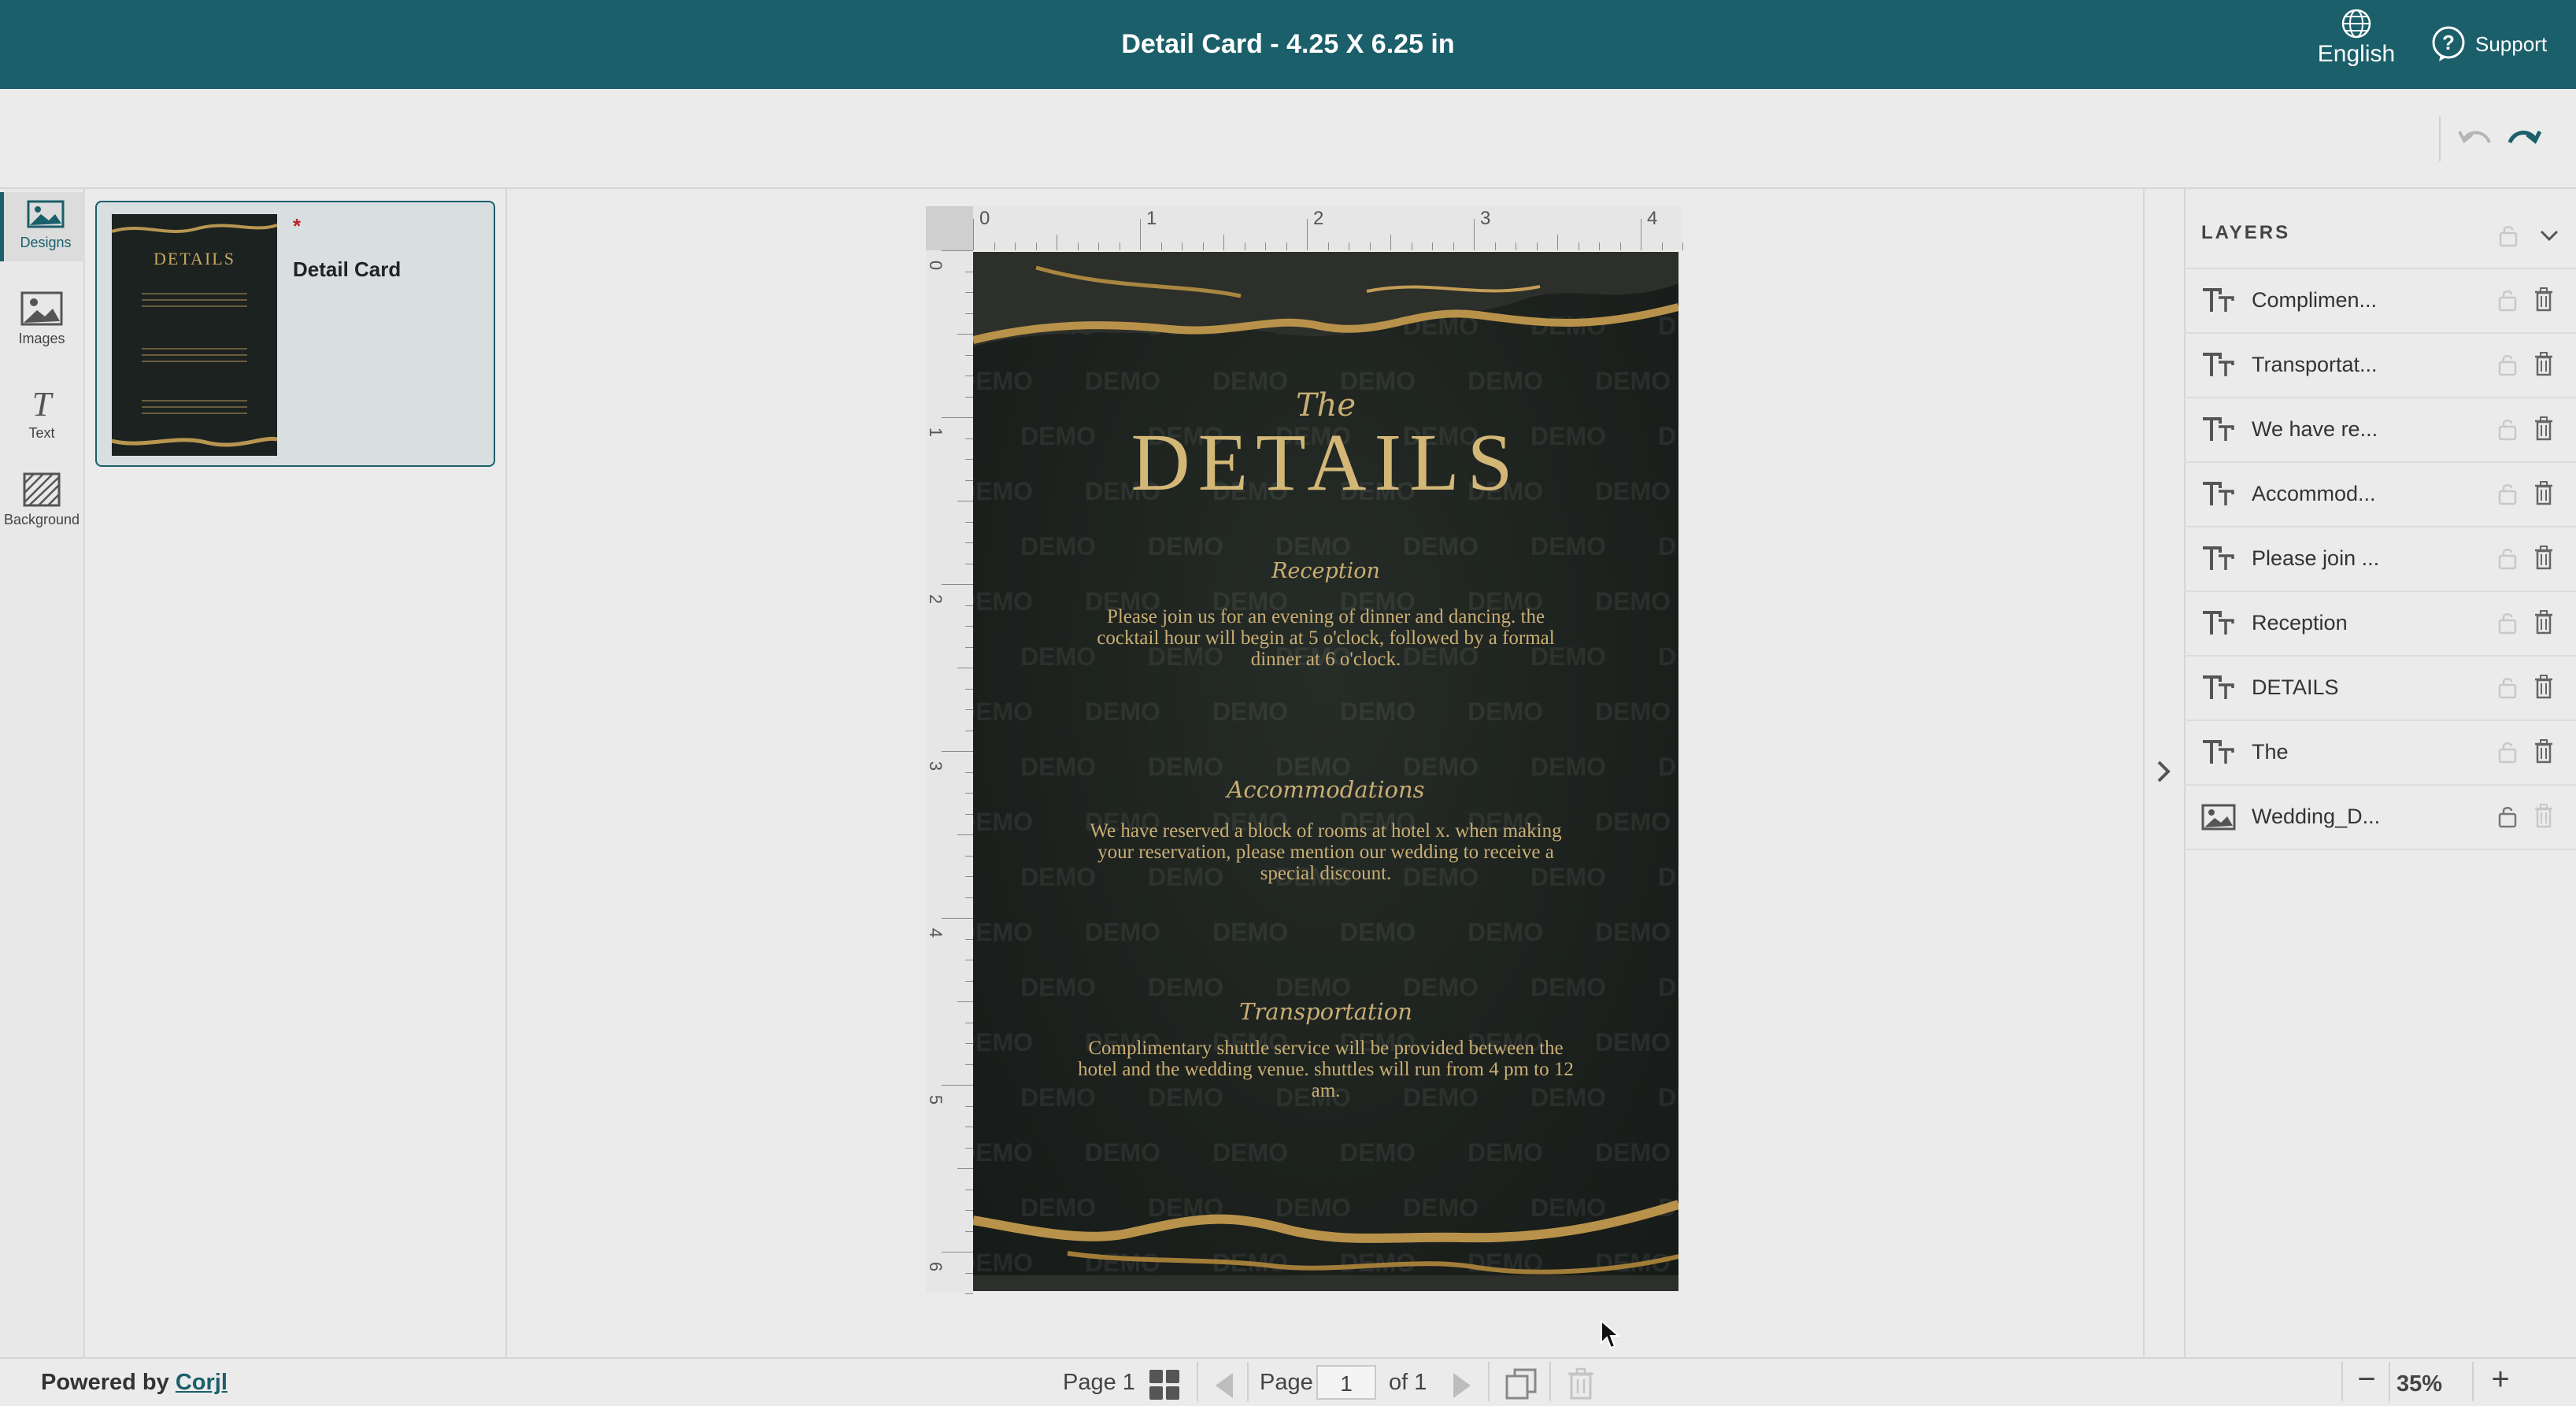 The height and width of the screenshot is (1406, 2576). I want to click on globe-icon, so click(2356, 24).